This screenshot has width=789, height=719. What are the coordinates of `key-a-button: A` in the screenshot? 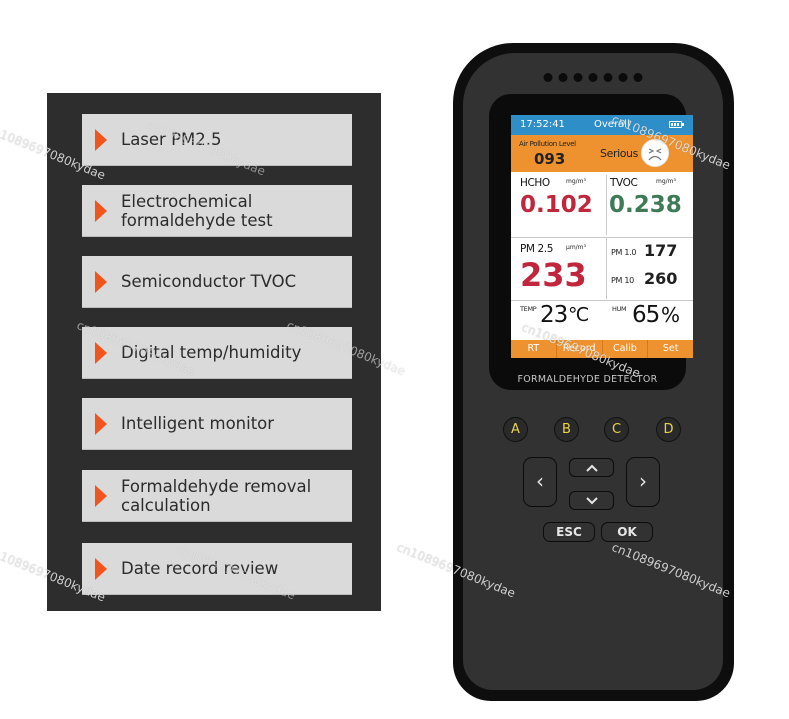 It's located at (515, 429).